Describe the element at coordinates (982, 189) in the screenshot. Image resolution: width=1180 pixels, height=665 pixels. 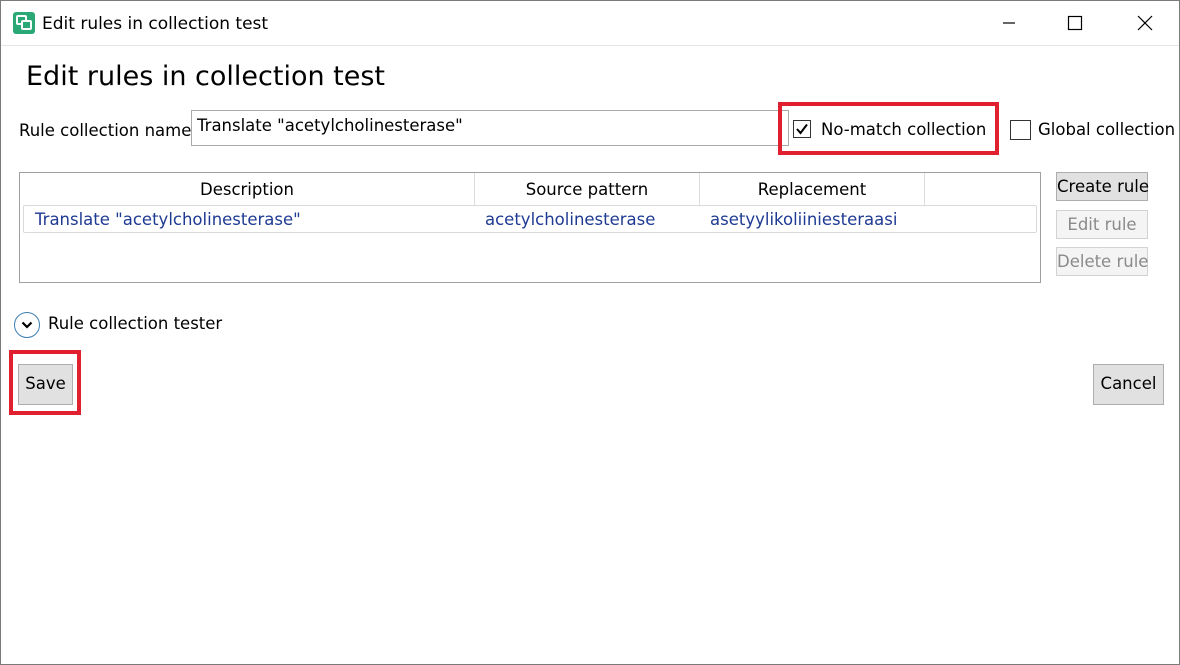
I see `column-header-filler` at that location.